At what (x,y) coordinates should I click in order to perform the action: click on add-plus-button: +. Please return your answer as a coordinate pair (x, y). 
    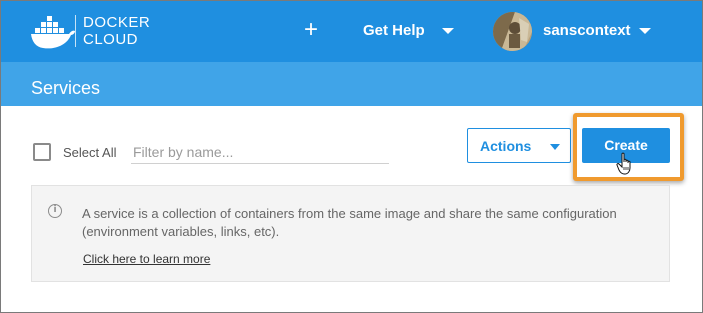
    Looking at the image, I should click on (311, 30).